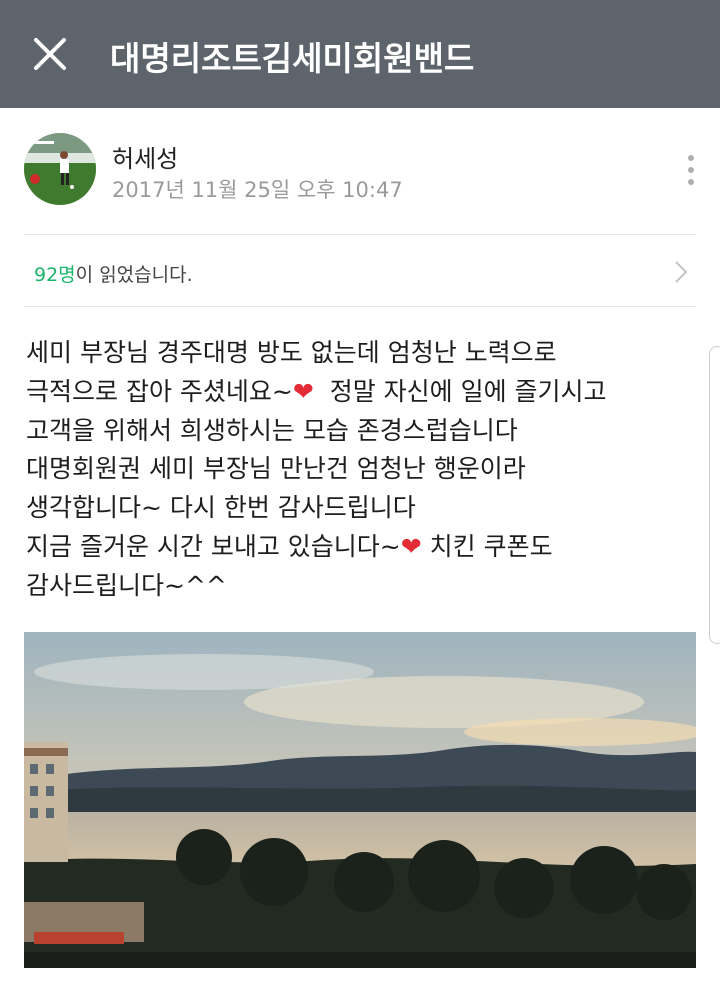 The width and height of the screenshot is (720, 986). Describe the element at coordinates (714, 495) in the screenshot. I see `scroll-indicator` at that location.